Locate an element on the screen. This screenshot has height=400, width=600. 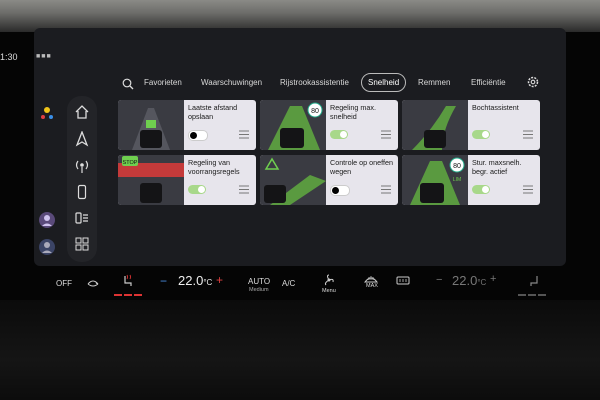
climate-off-button: OFF is located at coordinates (64, 283).